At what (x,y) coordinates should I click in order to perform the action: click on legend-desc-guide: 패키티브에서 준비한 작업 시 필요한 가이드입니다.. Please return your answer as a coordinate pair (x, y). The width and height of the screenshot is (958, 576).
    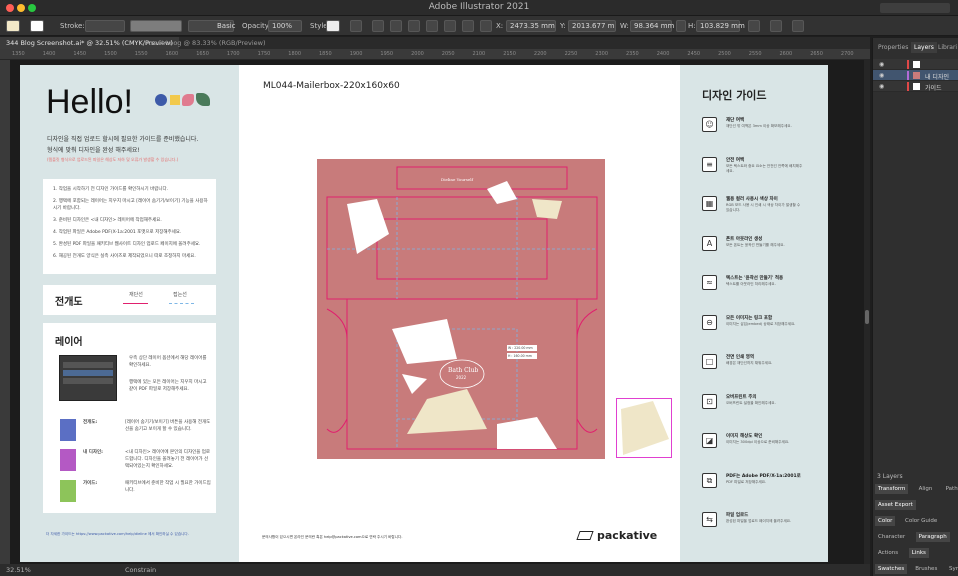
    Looking at the image, I should click on (168, 487).